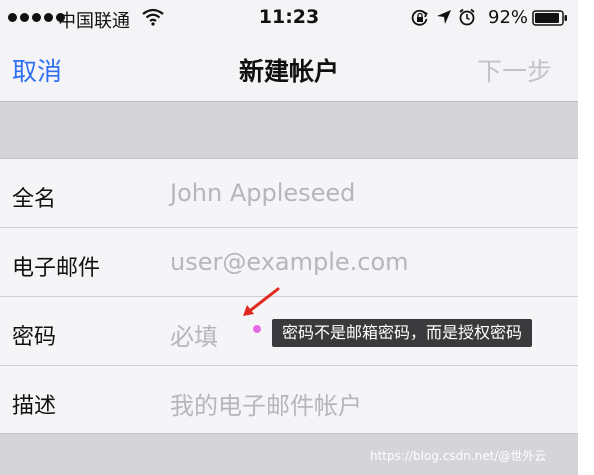 Image resolution: width=594 pixels, height=475 pixels. What do you see at coordinates (458, 456) in the screenshot?
I see `watermark: https://blog.csdn.net/@世外云` at bounding box center [458, 456].